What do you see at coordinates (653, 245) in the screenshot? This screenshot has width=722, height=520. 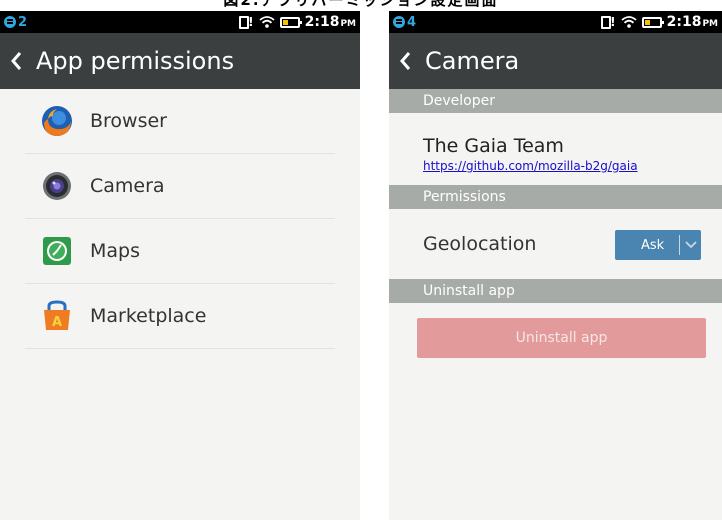 I see `select-value: Ask` at bounding box center [653, 245].